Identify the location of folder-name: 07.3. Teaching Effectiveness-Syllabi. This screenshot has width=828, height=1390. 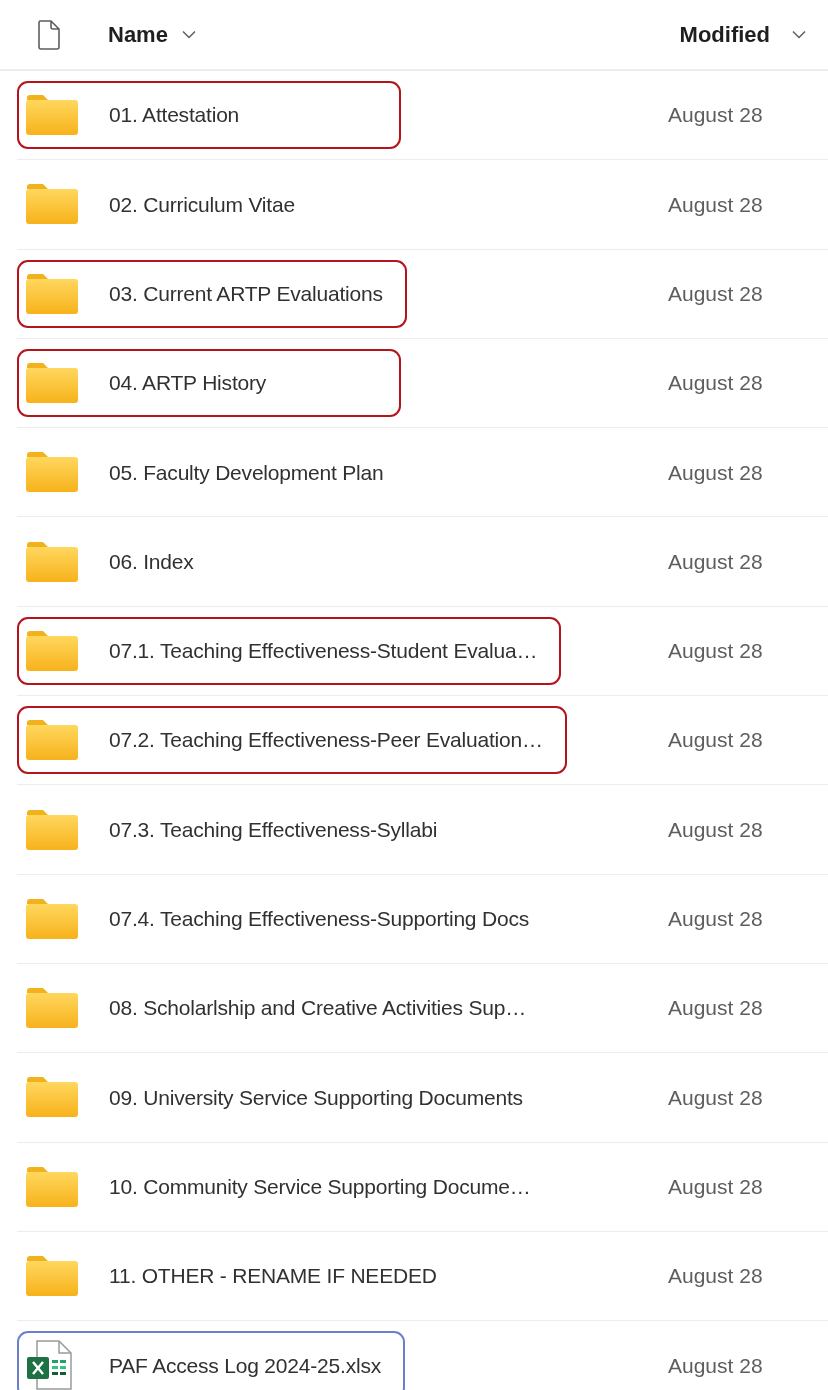
(273, 829).